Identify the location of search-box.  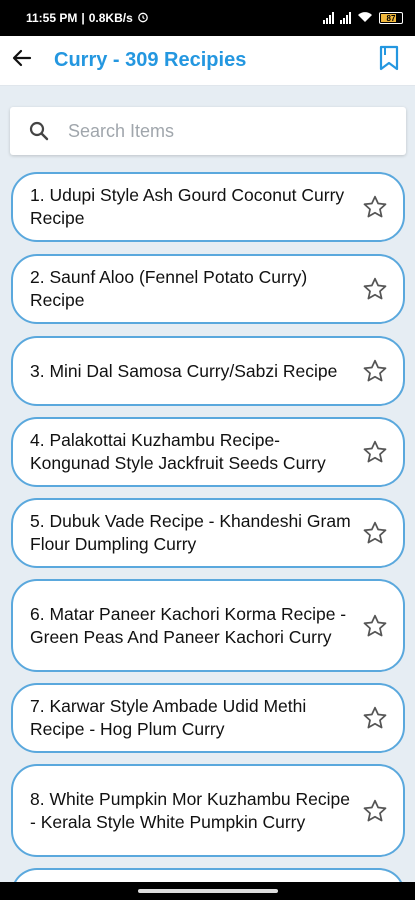
(208, 131).